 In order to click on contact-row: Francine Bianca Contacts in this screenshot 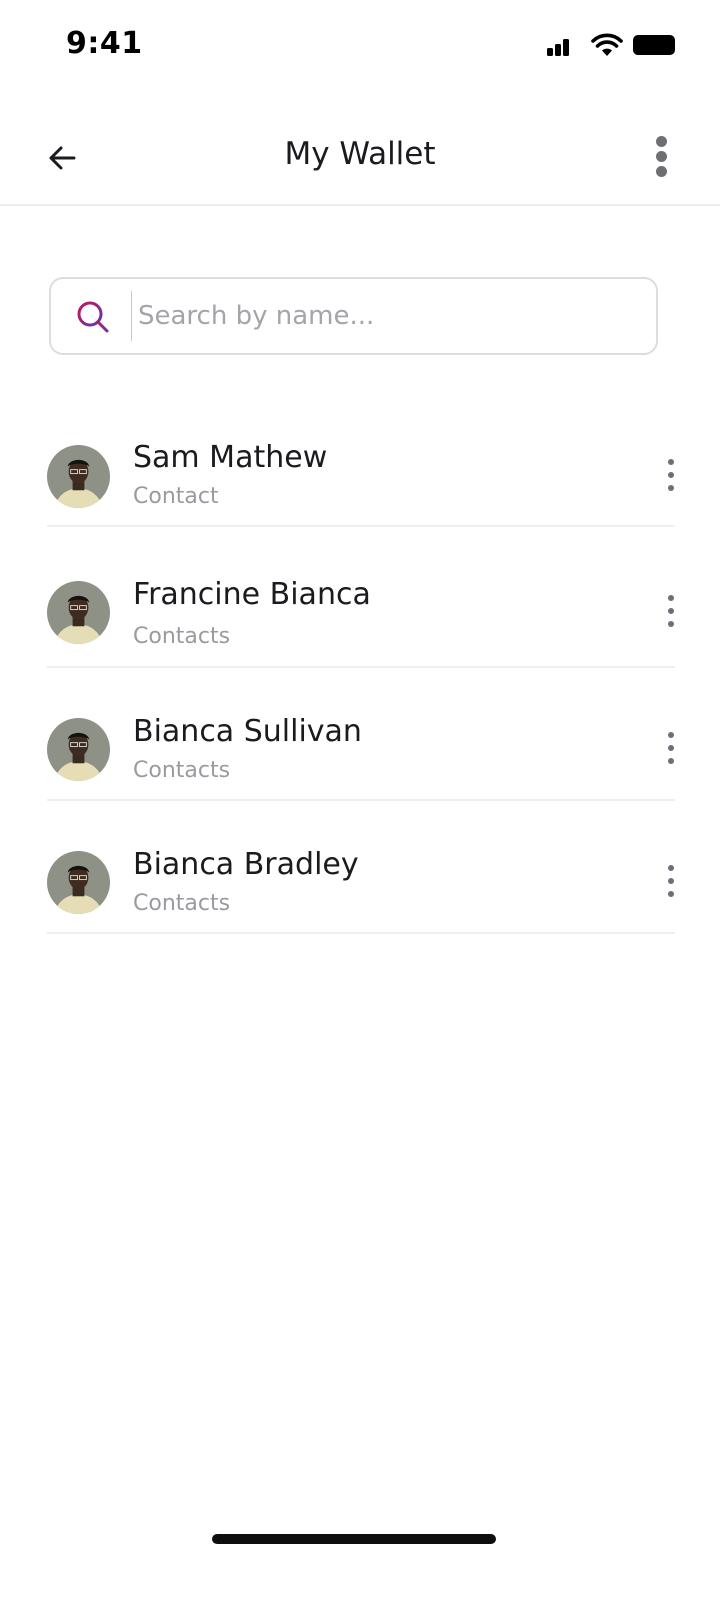, I will do `click(361, 597)`.